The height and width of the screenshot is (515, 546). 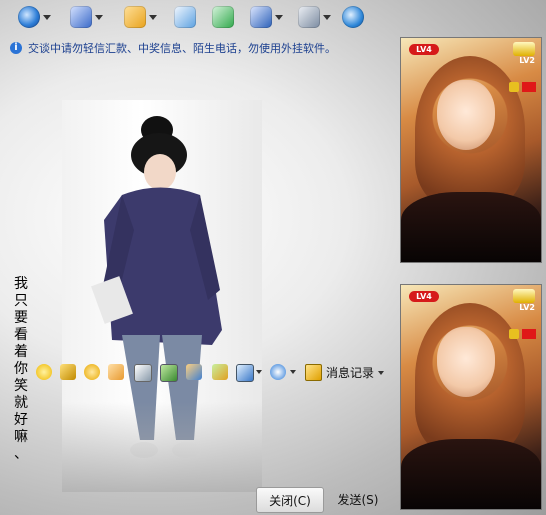 I want to click on security-notice: i 交谈中请勿轻信汇款、中奖信息、陌生电话，勿使用外挂软件。, so click(x=173, y=48).